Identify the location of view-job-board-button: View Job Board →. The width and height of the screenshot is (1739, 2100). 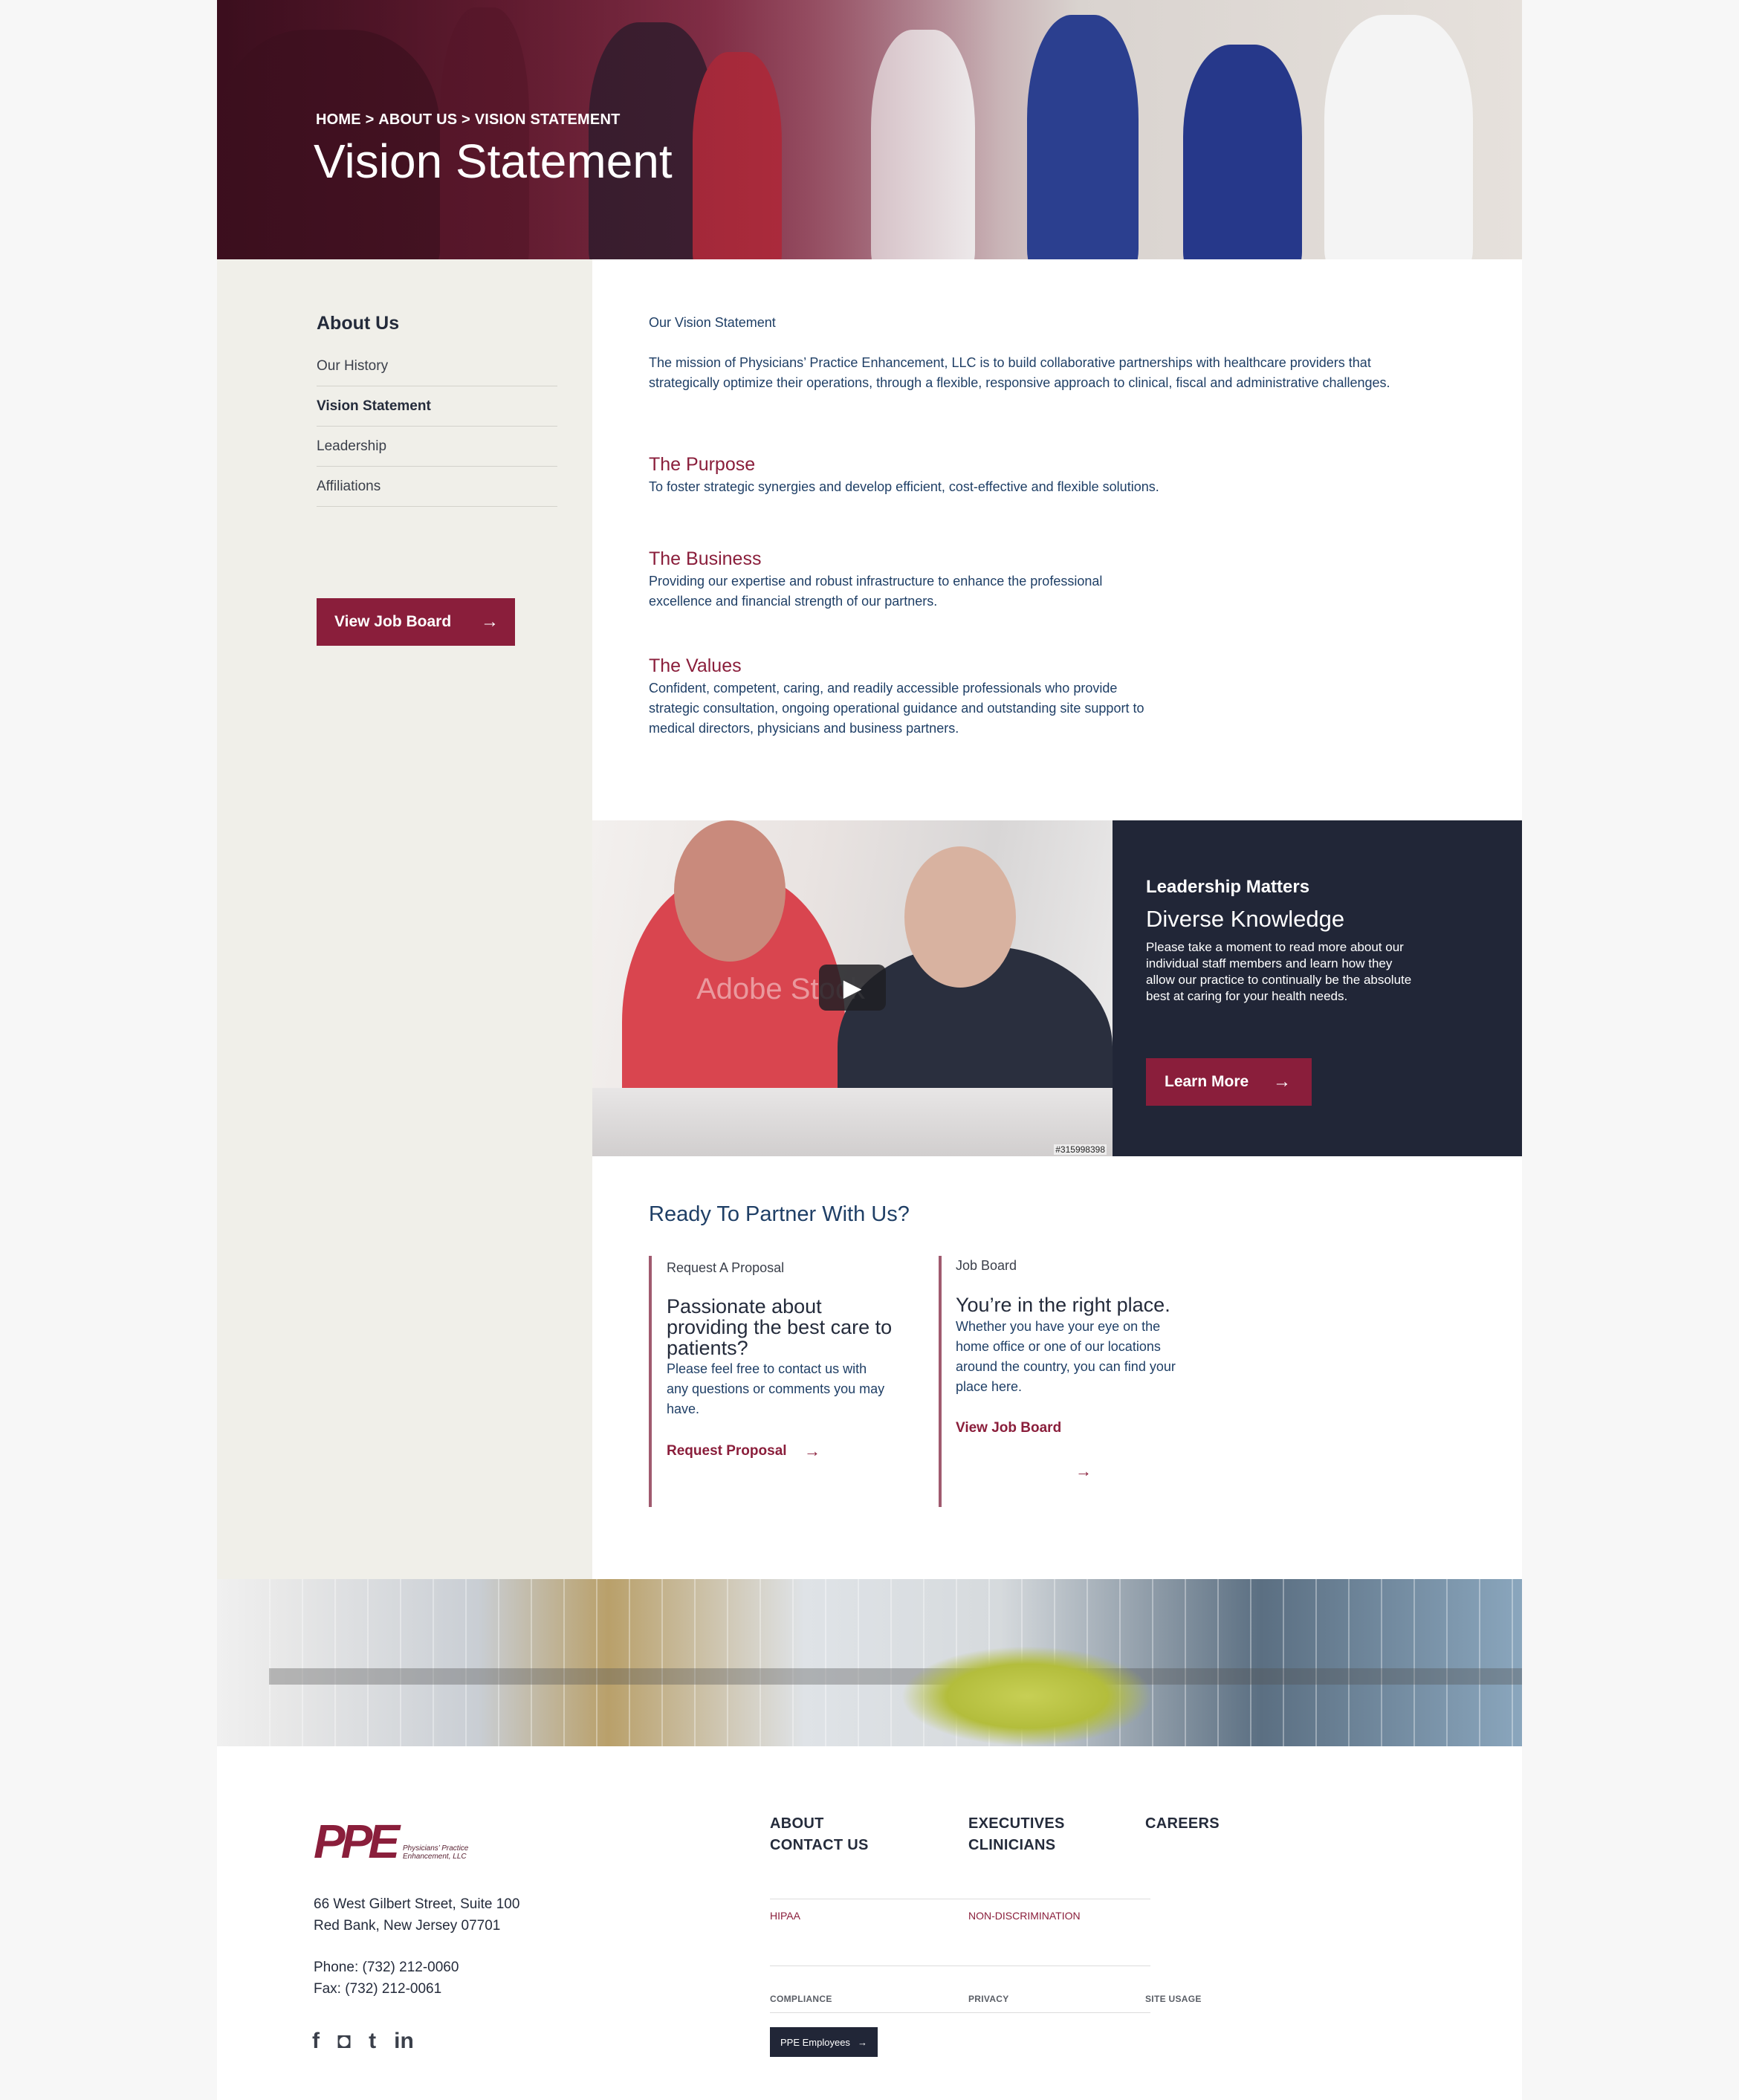
(416, 622).